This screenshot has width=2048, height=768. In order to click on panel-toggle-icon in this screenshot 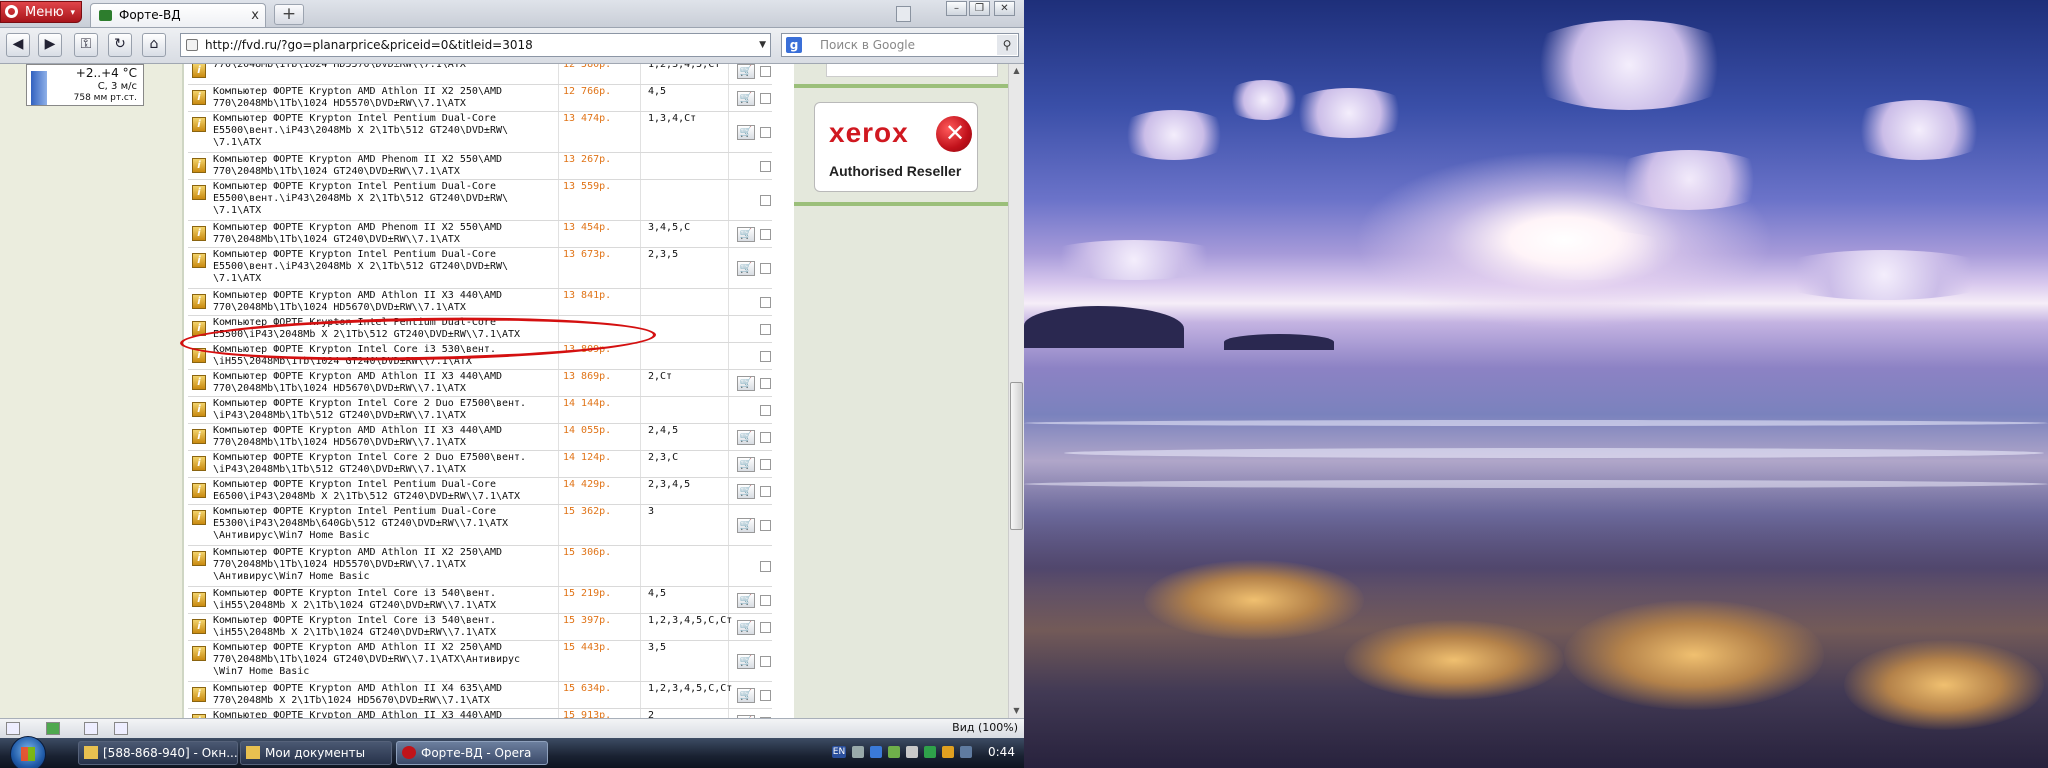, I will do `click(13, 728)`.